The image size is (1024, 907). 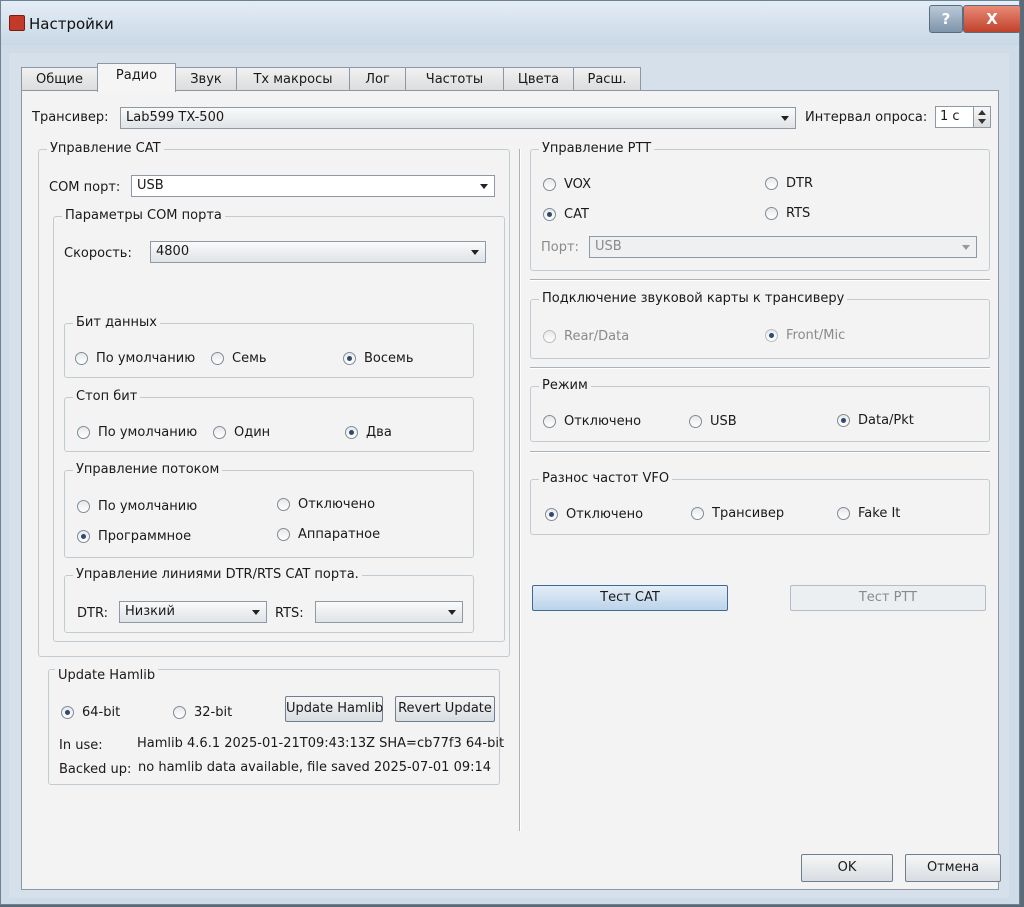 What do you see at coordinates (136, 77) in the screenshot?
I see `tab-radio: Радио` at bounding box center [136, 77].